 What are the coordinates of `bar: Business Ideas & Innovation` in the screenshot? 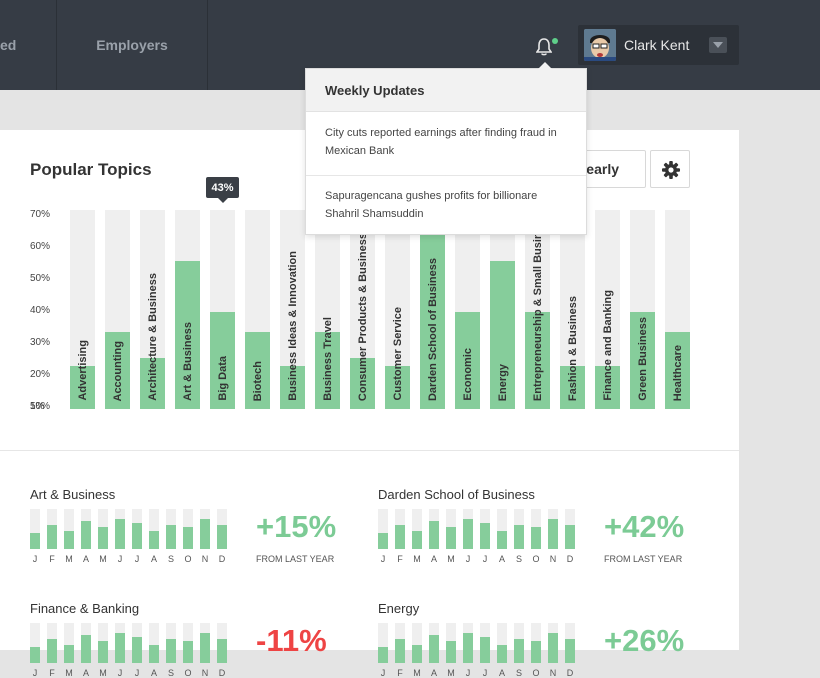 It's located at (292, 309).